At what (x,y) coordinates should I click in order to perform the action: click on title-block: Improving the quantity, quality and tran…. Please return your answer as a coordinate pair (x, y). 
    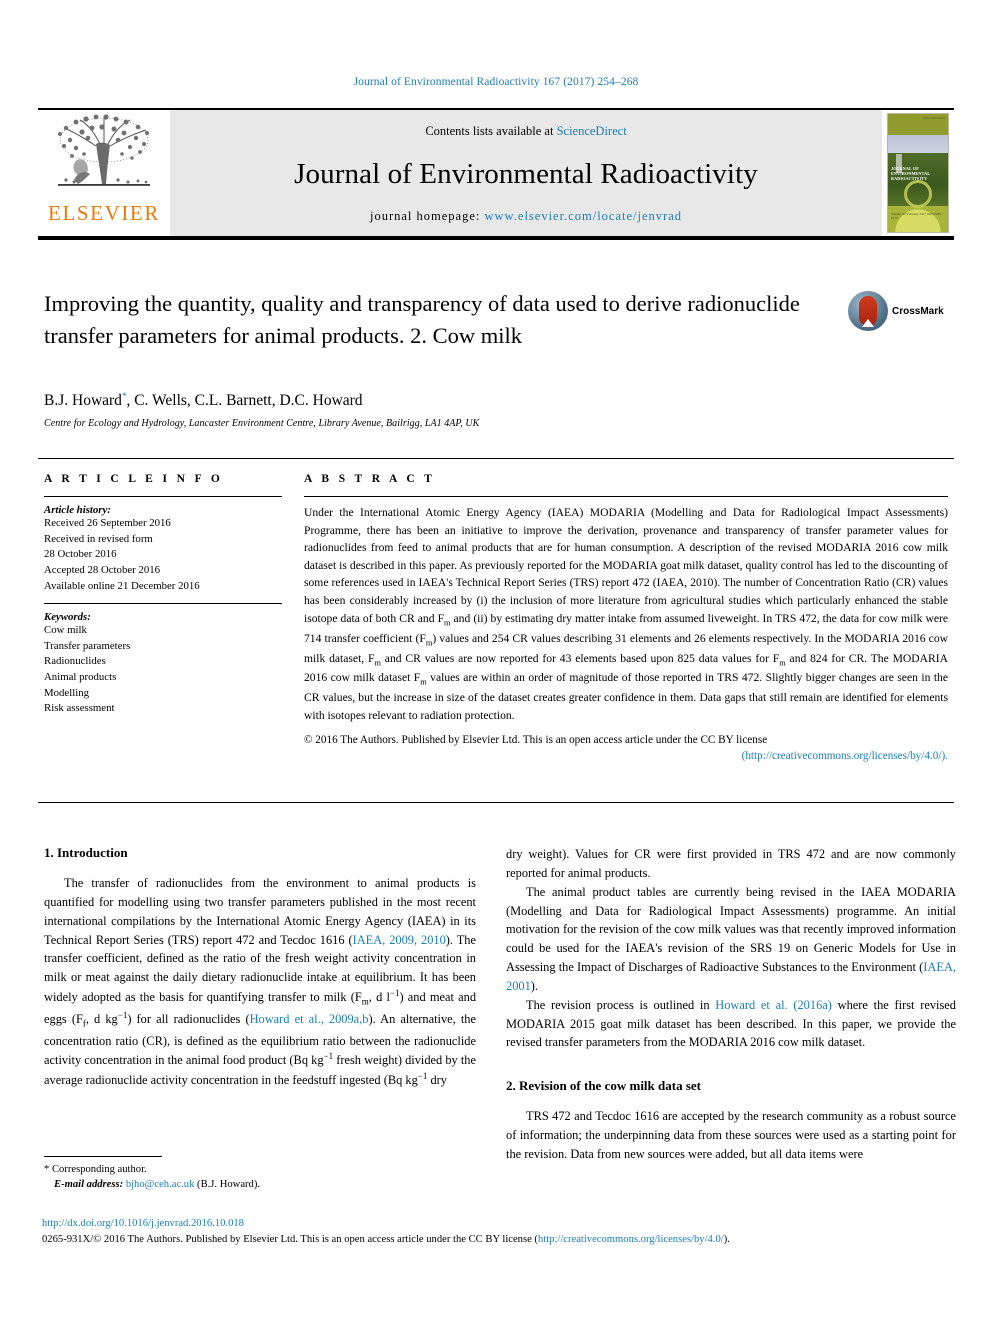
    Looking at the image, I should click on (444, 320).